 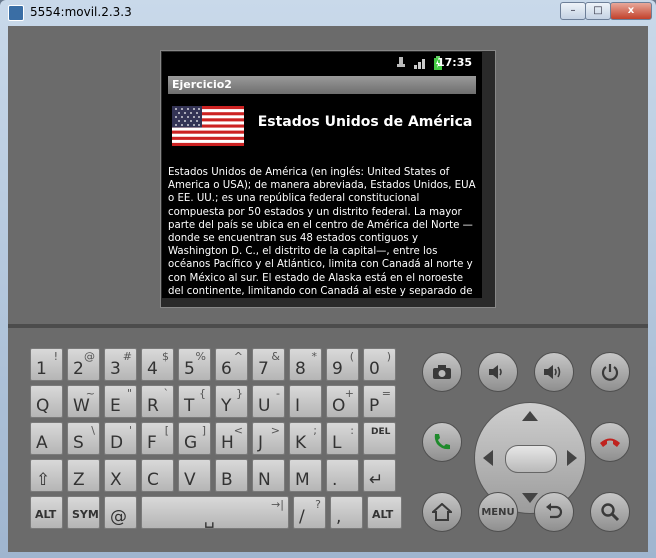 I want to click on volume-up-button, so click(x=554, y=372).